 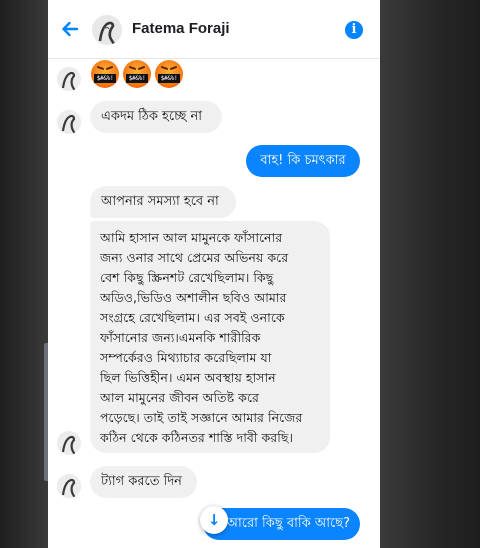 I want to click on contact-name: Fatema Foraji, so click(x=181, y=28).